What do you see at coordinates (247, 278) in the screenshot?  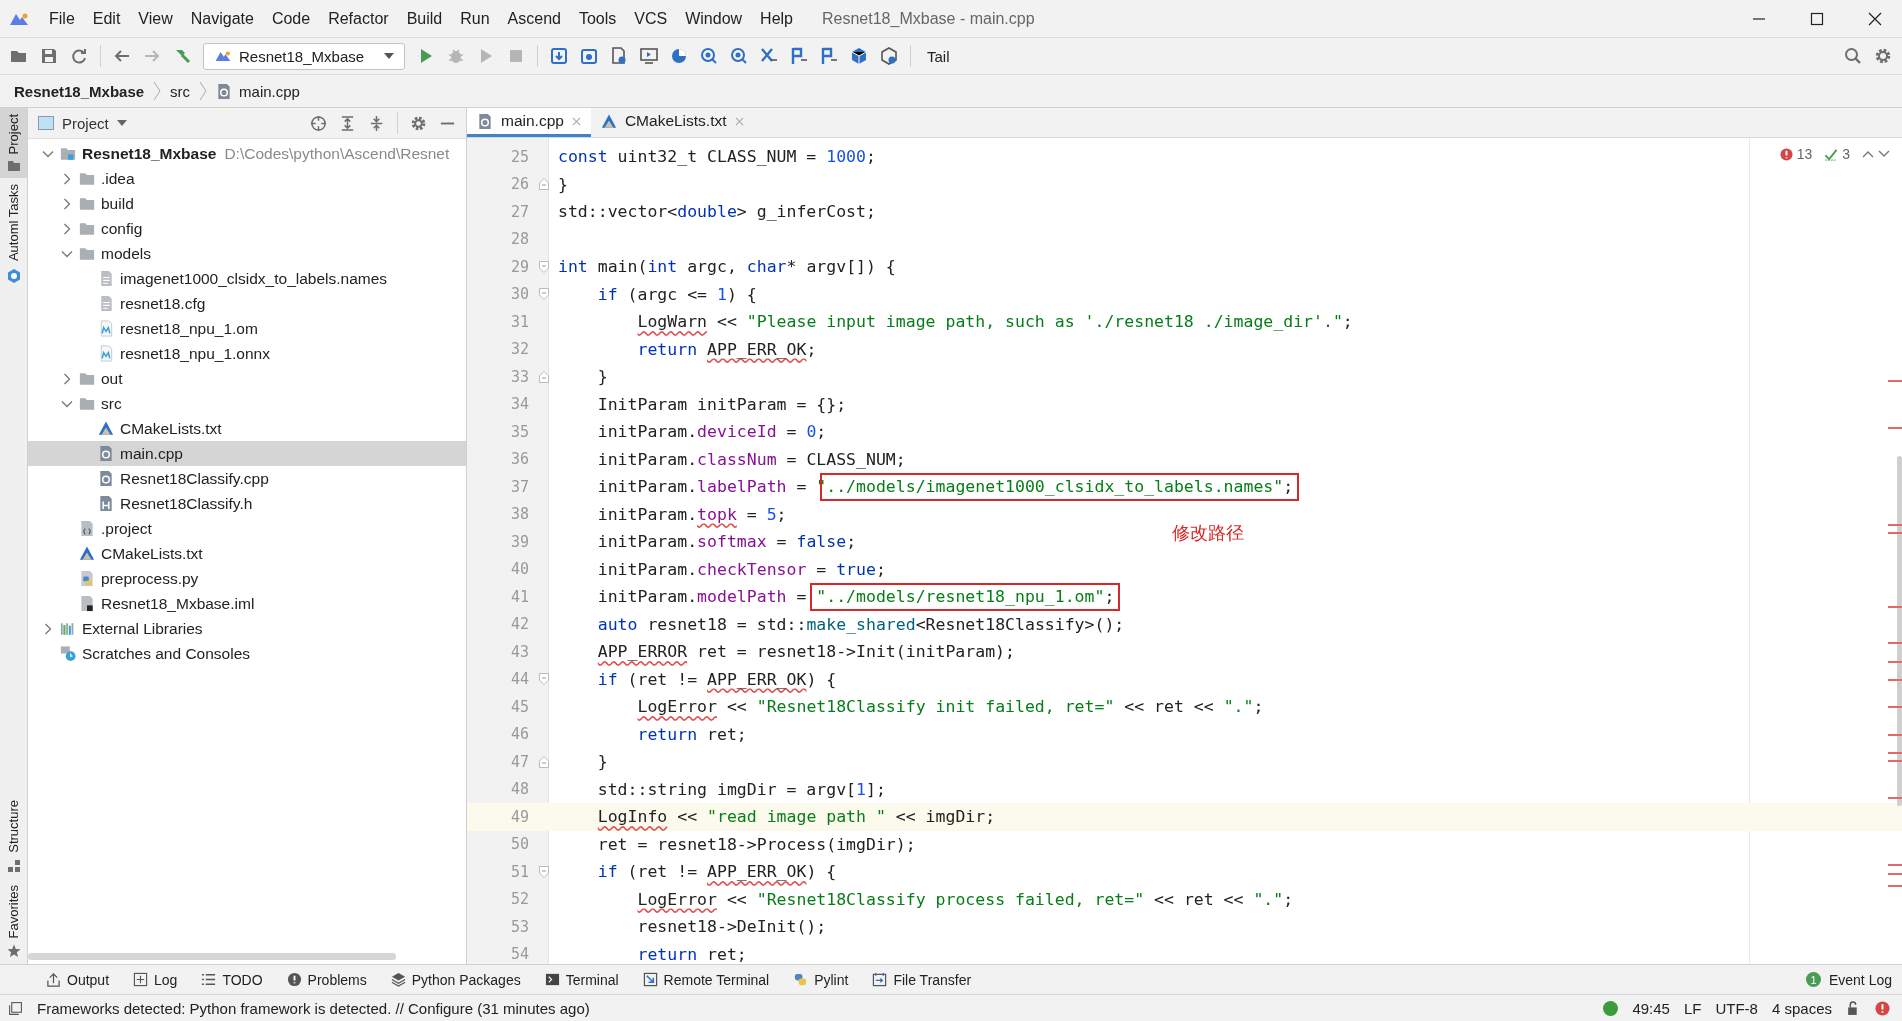 I see `tree-item: imagenet1000_clsidx_to_labels.names` at bounding box center [247, 278].